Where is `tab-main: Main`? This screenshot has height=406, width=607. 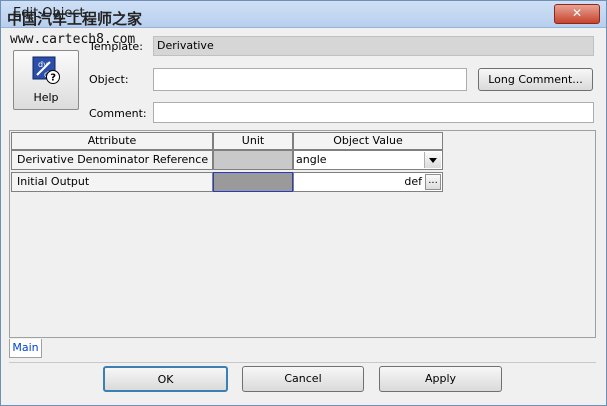
tab-main: Main is located at coordinates (25, 348).